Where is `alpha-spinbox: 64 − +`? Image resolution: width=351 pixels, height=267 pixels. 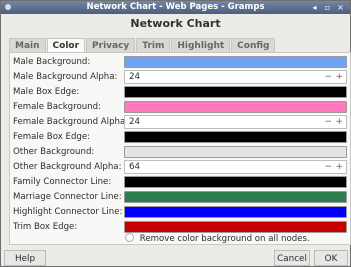
alpha-spinbox: 64 − + is located at coordinates (235, 167).